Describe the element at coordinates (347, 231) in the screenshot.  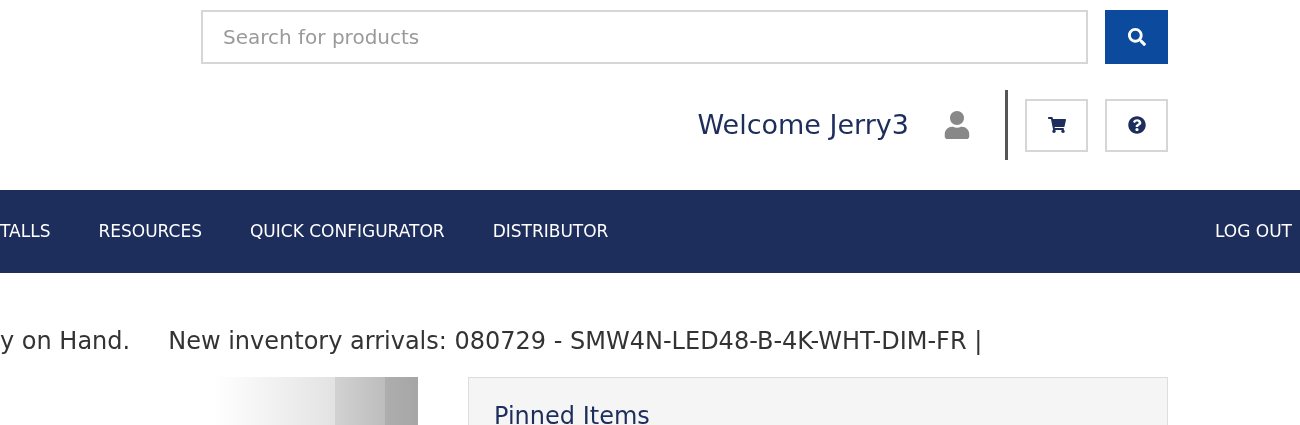
I see `nav-link: QUICK CONFIGURATOR` at that location.